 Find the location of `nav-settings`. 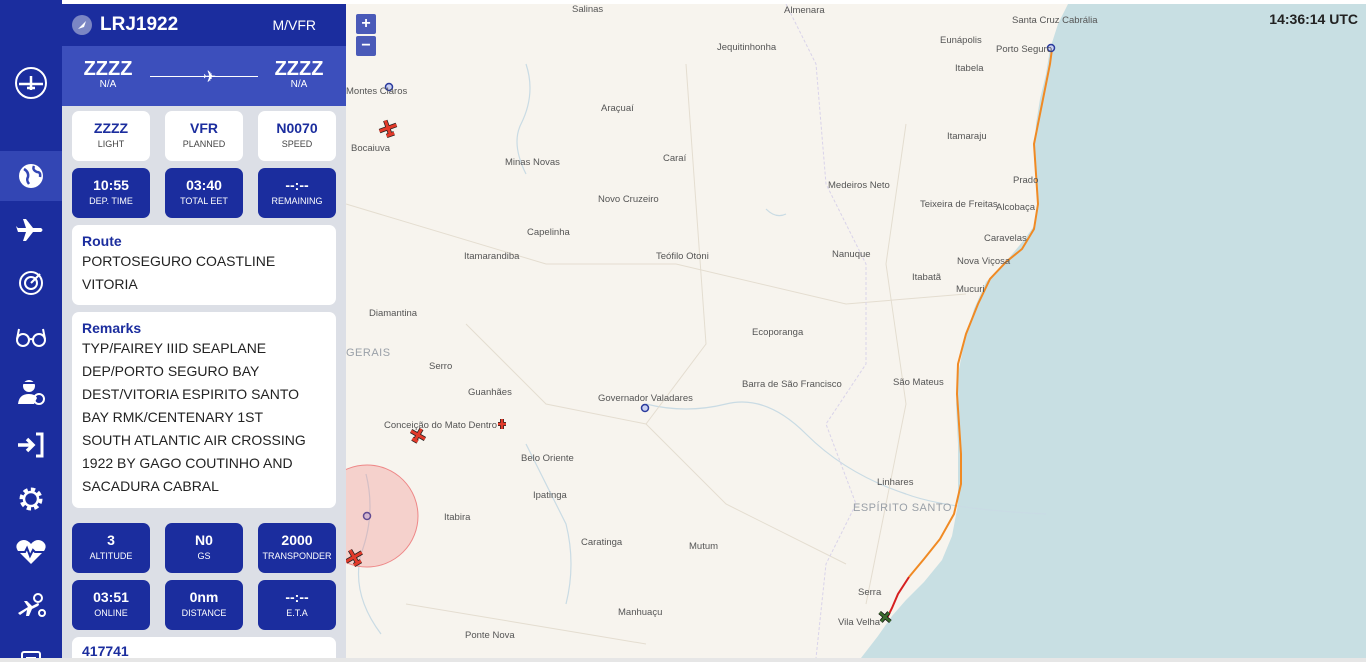

nav-settings is located at coordinates (31, 499).